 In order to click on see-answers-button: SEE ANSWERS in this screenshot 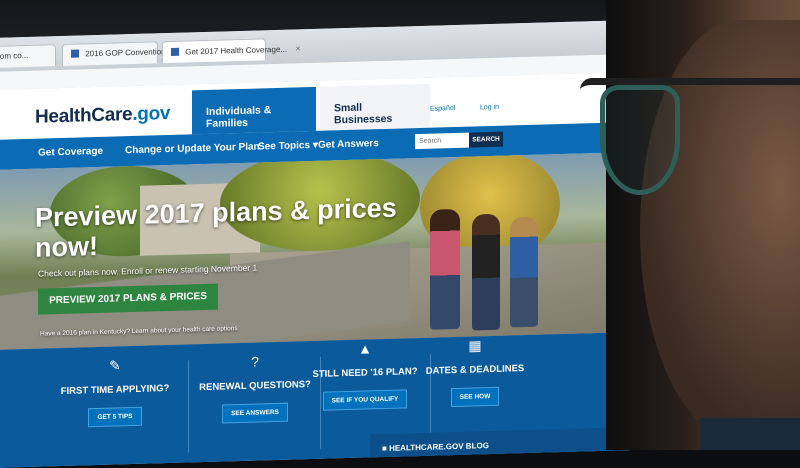, I will do `click(255, 413)`.